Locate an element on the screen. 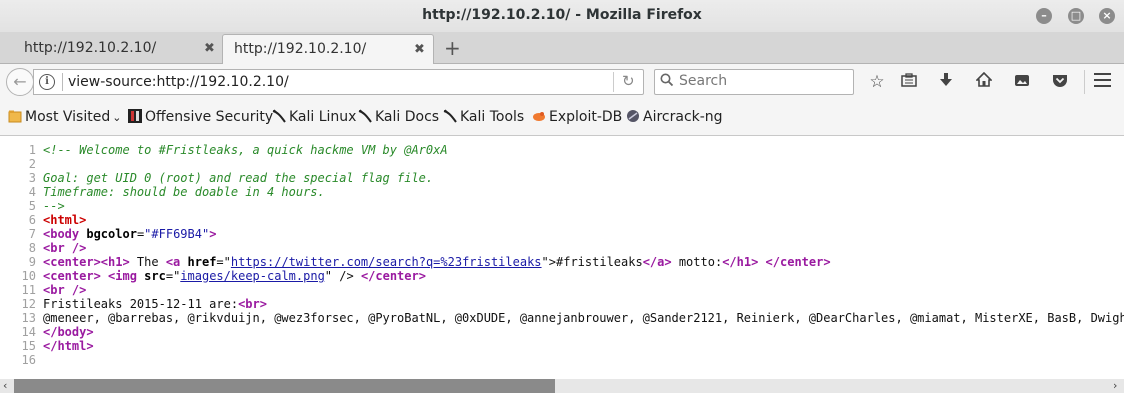  minimize-button: – is located at coordinates (1044, 16).